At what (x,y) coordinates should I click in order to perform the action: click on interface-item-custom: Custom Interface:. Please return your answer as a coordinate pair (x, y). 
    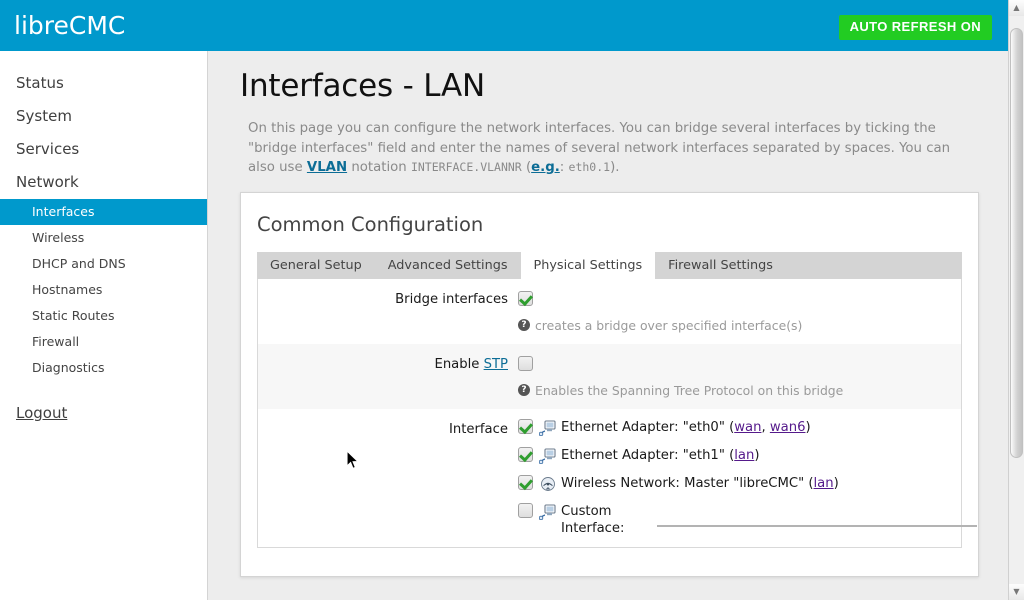
    Looking at the image, I should click on (747, 520).